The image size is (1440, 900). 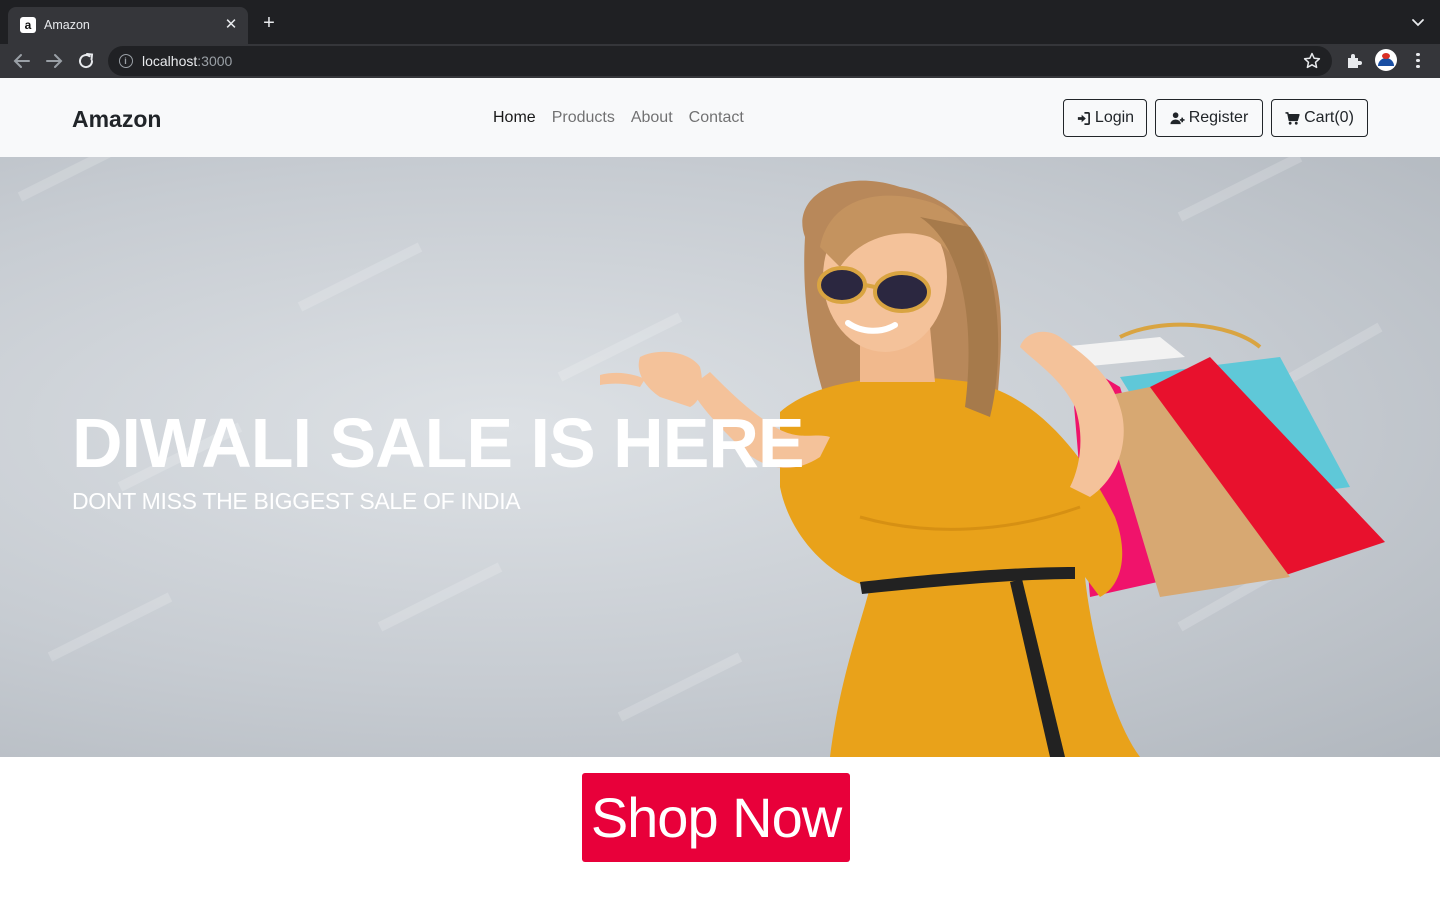 I want to click on nav-link-contact: Contact, so click(x=716, y=118).